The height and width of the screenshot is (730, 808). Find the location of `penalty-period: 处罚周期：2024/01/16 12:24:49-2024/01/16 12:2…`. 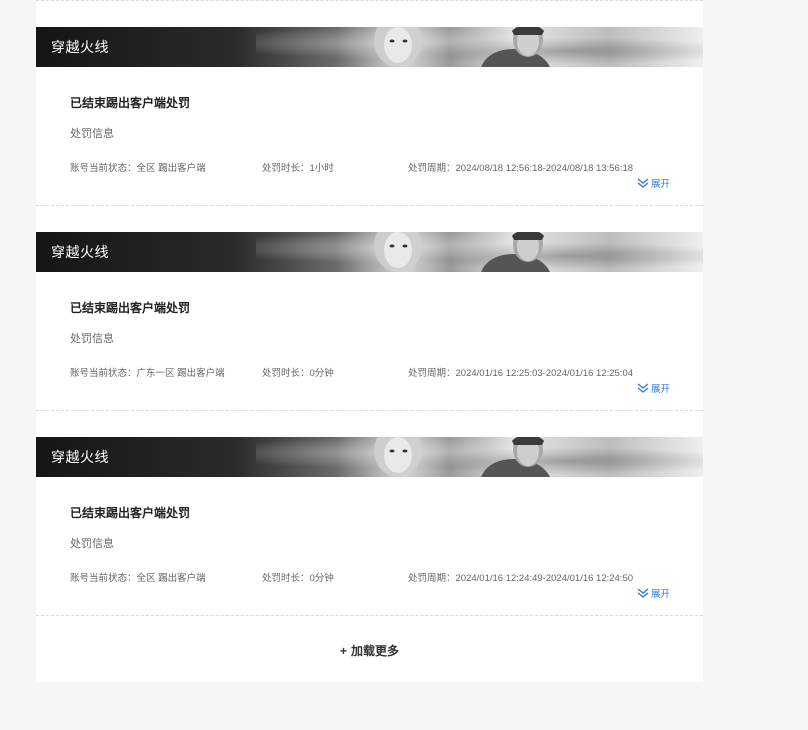

penalty-period: 处罚周期：2024/01/16 12:24:49-2024/01/16 12:2… is located at coordinates (520, 577).